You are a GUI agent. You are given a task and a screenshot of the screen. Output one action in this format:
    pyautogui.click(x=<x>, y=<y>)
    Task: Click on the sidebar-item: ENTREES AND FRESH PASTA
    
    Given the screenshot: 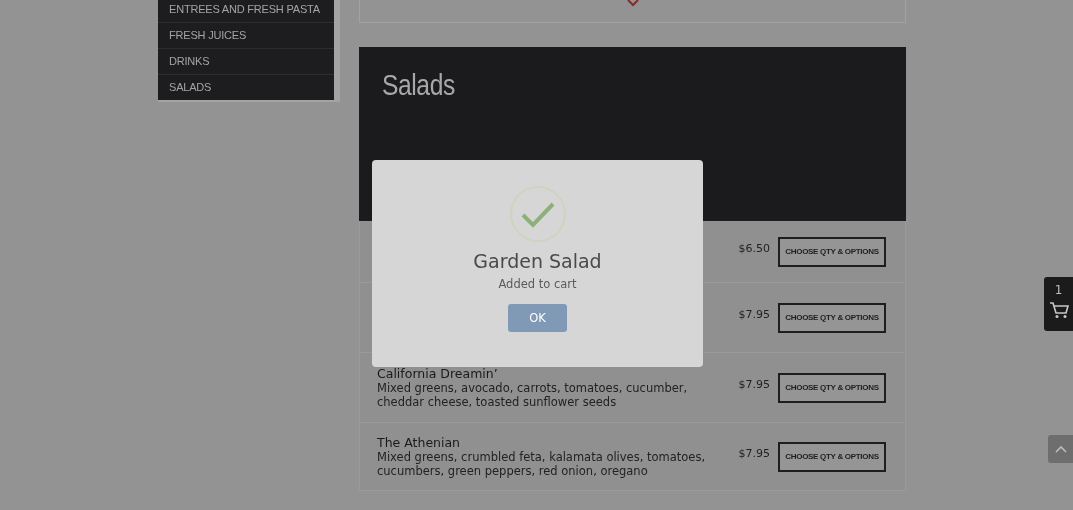 What is the action you would take?
    pyautogui.click(x=246, y=11)
    